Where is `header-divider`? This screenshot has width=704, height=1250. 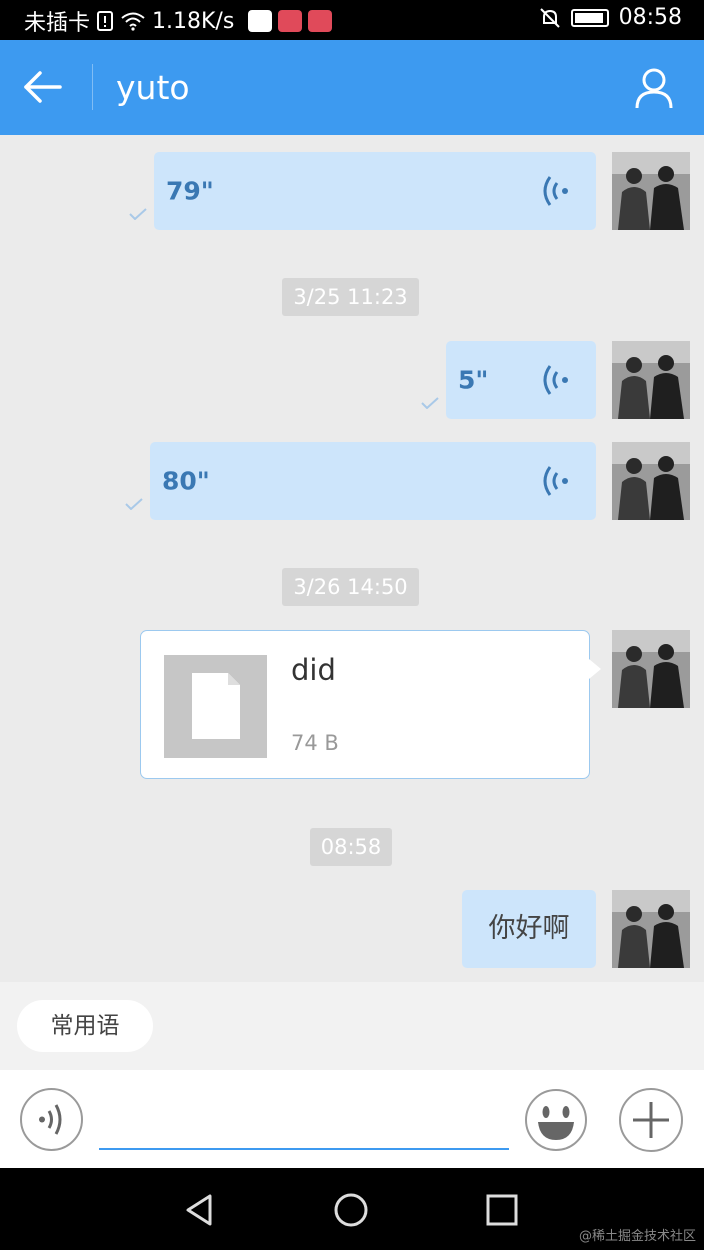
header-divider is located at coordinates (92, 87).